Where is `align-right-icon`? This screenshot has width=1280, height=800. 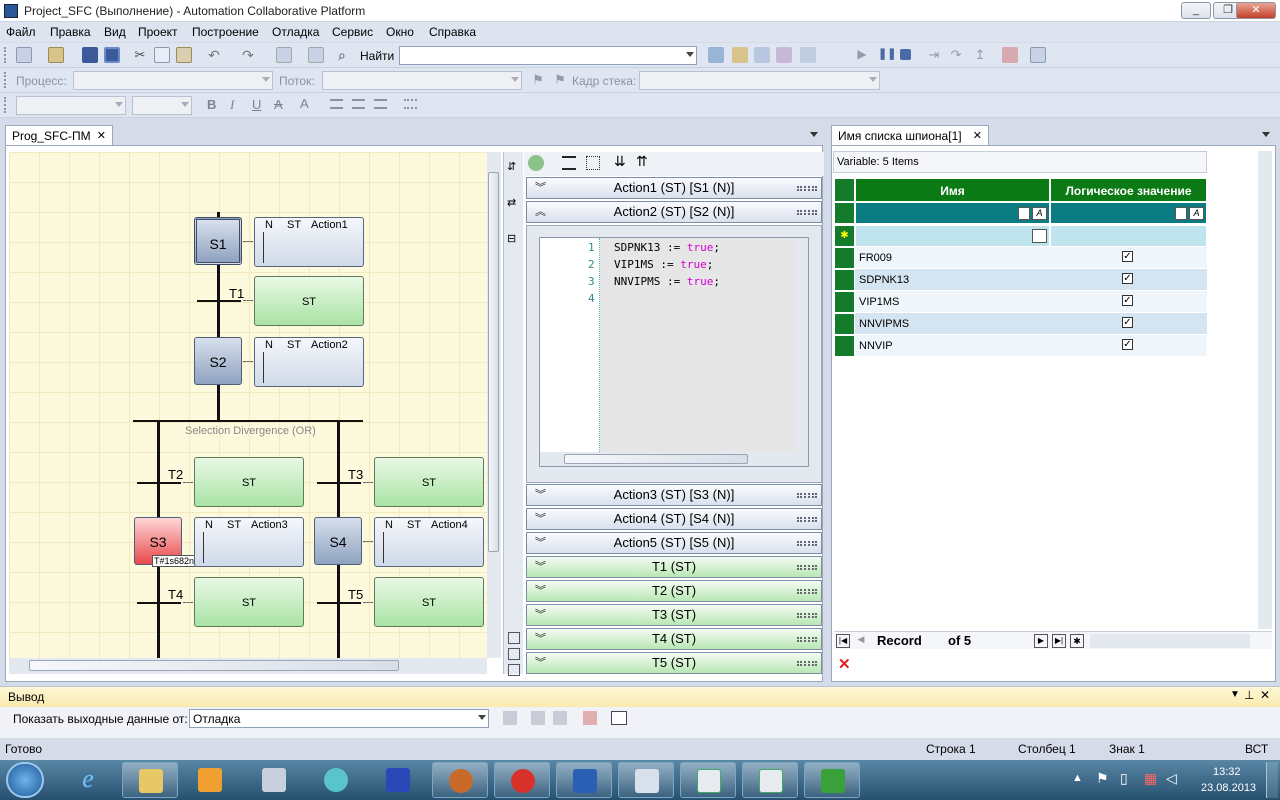
align-right-icon is located at coordinates (380, 104).